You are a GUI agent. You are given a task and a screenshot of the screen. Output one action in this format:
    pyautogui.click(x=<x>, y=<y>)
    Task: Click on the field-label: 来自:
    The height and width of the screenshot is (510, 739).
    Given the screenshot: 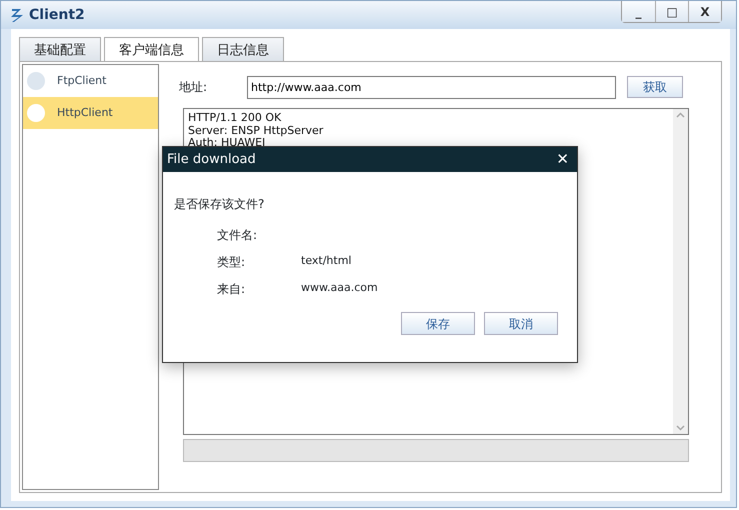 What is the action you would take?
    pyautogui.click(x=231, y=287)
    